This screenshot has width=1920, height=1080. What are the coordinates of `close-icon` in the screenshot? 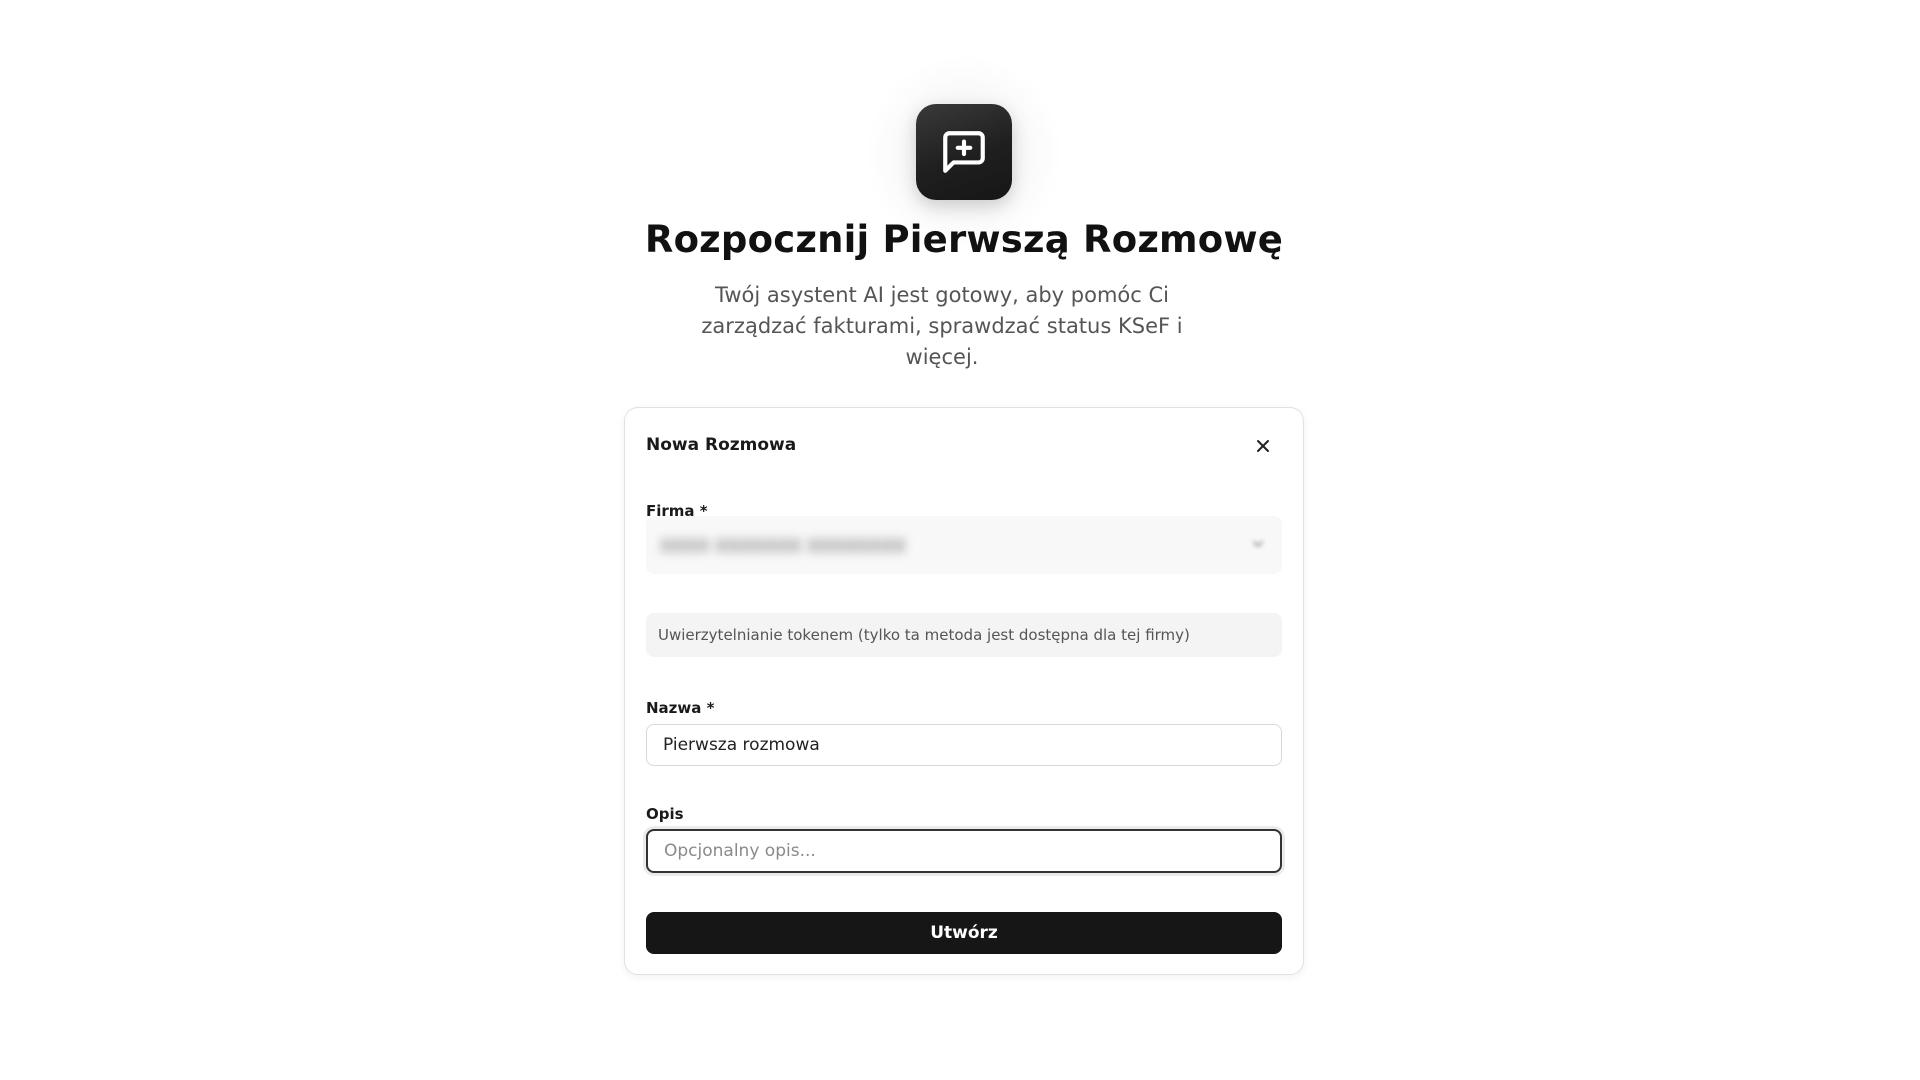 It's located at (1263, 446).